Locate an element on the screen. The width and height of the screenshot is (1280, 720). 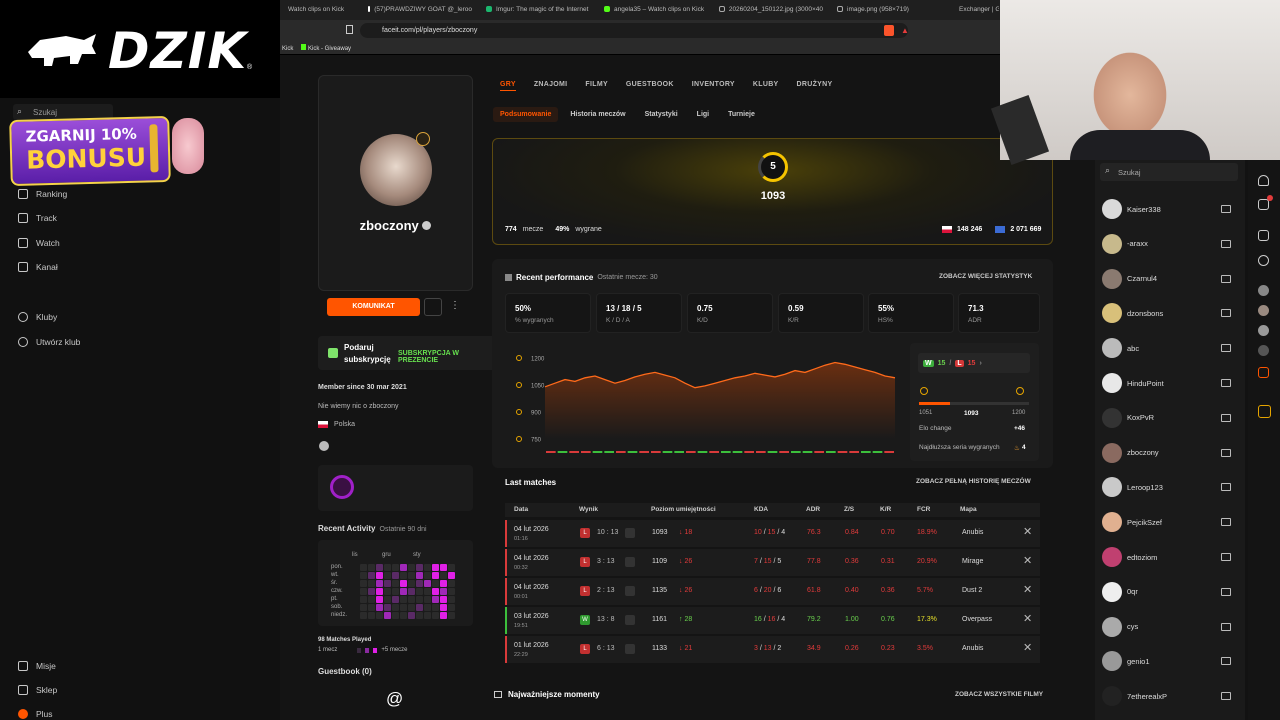
browser-tab: (57)PRAWDZIWY GOAT @_leroo is located at coordinates (419, 10).